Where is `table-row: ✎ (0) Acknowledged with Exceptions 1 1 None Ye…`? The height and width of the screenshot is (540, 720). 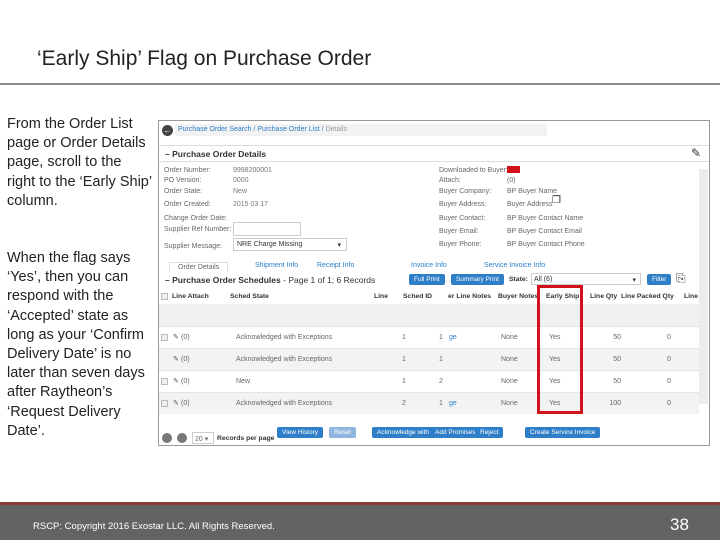 table-row: ✎ (0) Acknowledged with Exceptions 1 1 None Ye… is located at coordinates (429, 359).